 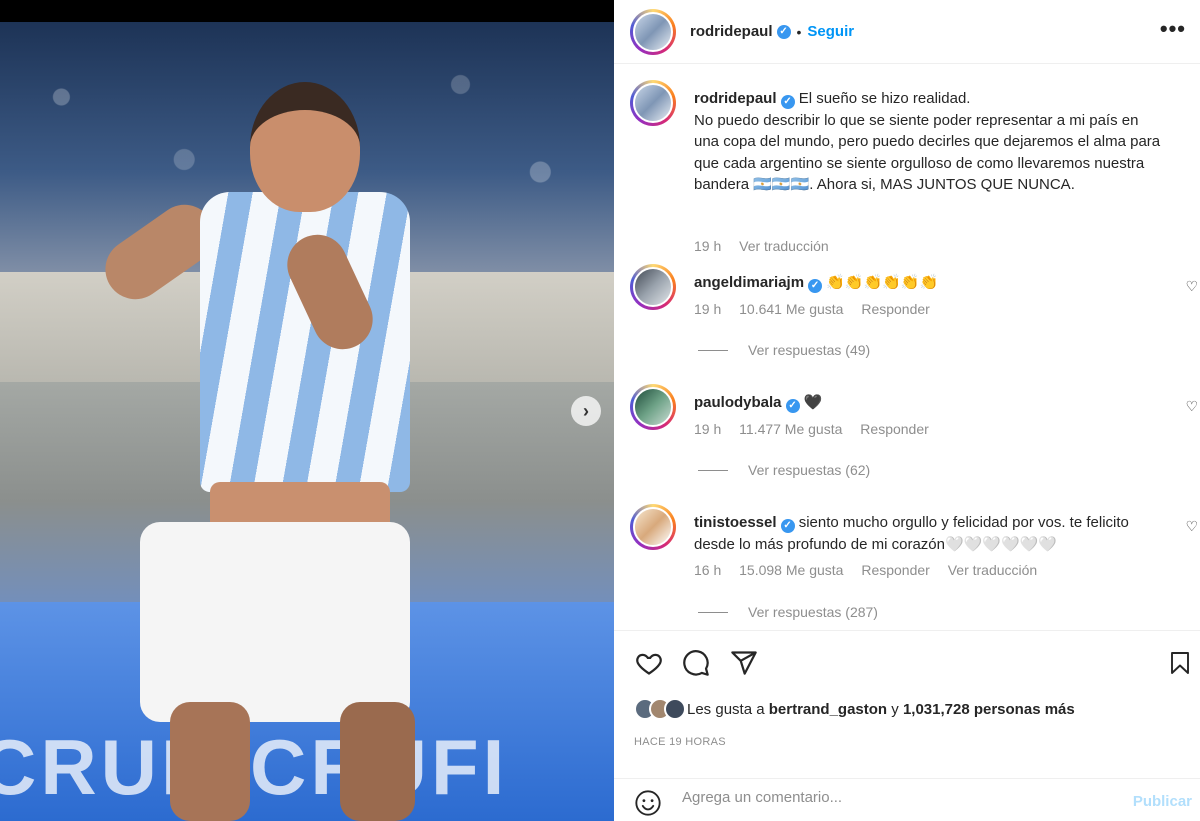 I want to click on comment-username: paulodybala, so click(x=738, y=402).